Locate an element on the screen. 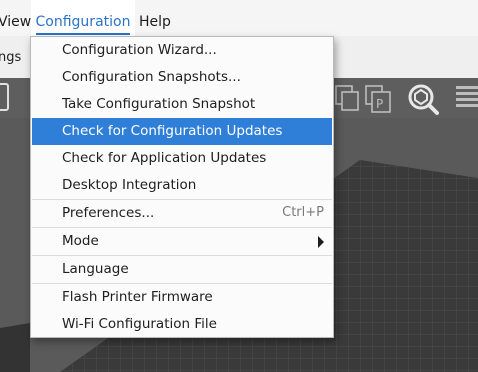 Image resolution: width=478 pixels, height=372 pixels. menu-item-mode: Mode is located at coordinates (182, 241).